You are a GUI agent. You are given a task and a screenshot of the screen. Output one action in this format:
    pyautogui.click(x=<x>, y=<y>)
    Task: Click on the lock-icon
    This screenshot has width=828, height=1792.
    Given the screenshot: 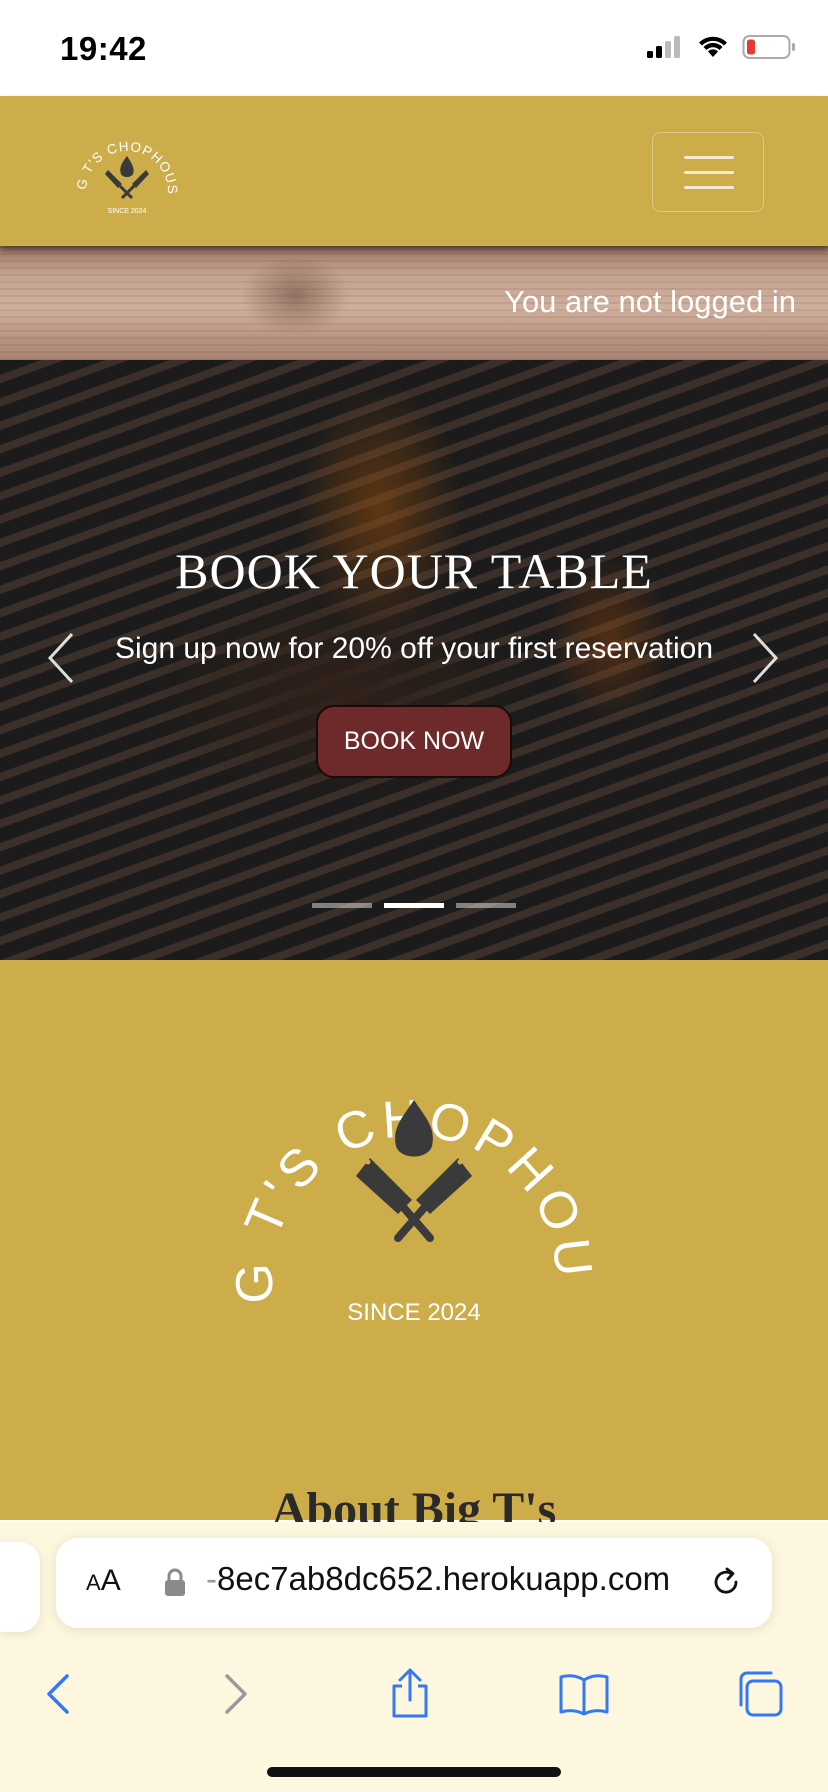 What is the action you would take?
    pyautogui.click(x=175, y=1582)
    